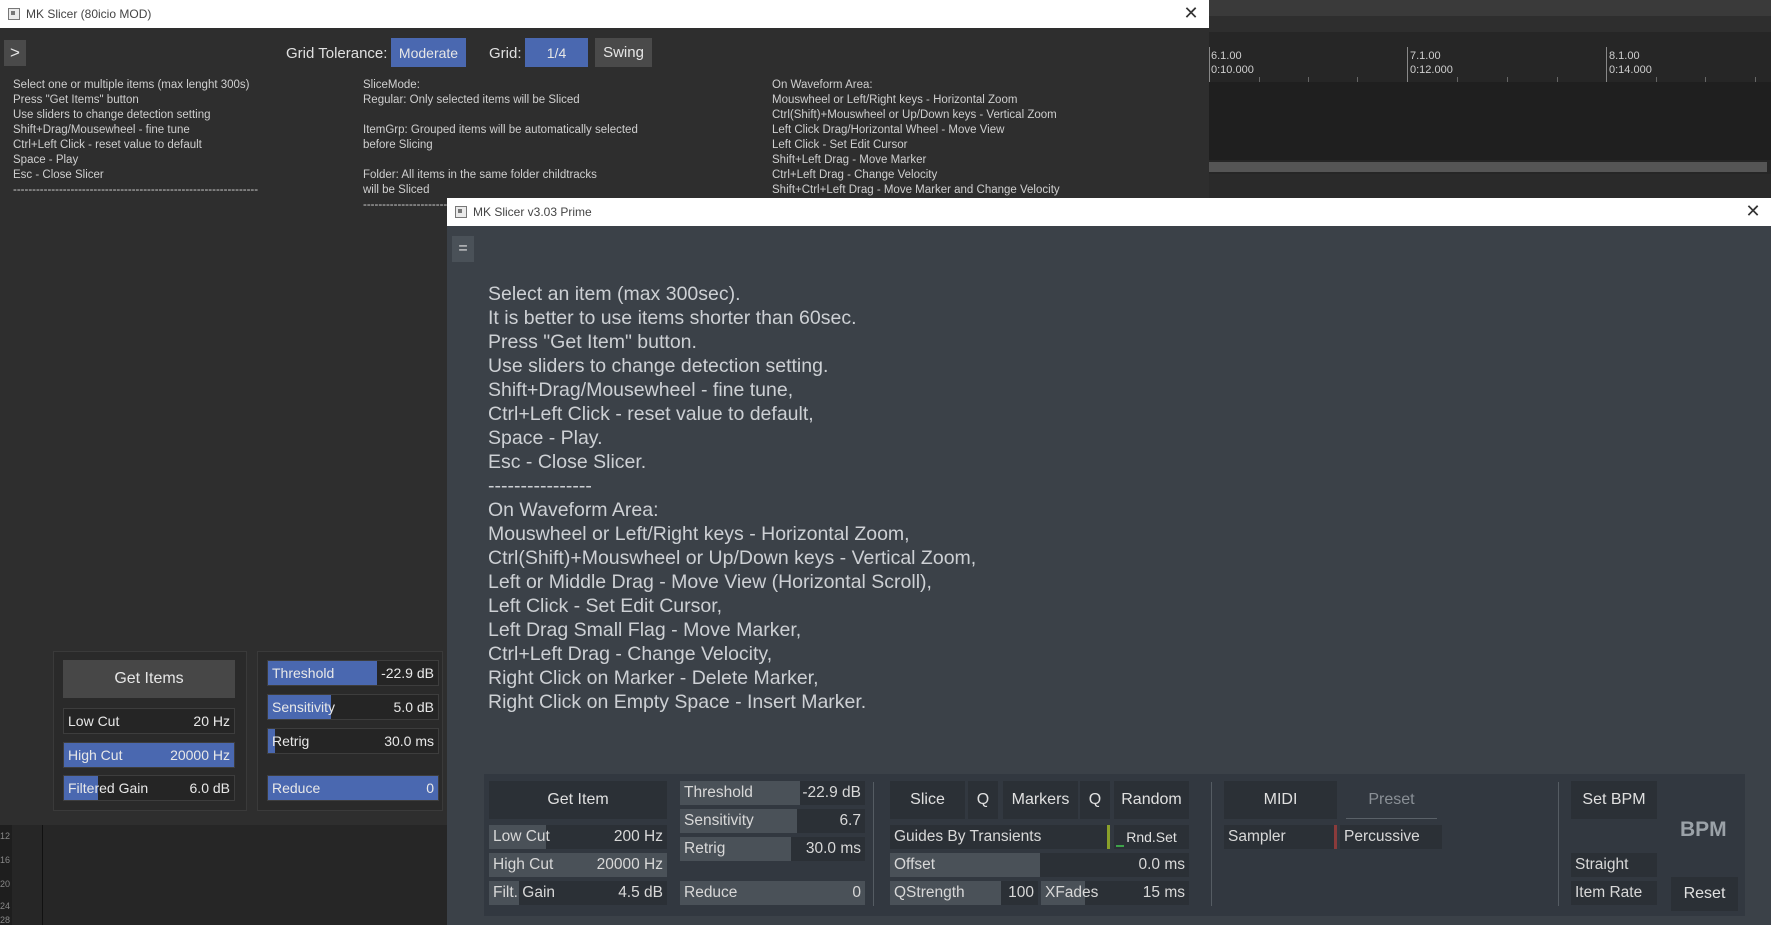  Describe the element at coordinates (1232, 70) in the screenshot. I see `marker-time-label: 0:10.000` at that location.